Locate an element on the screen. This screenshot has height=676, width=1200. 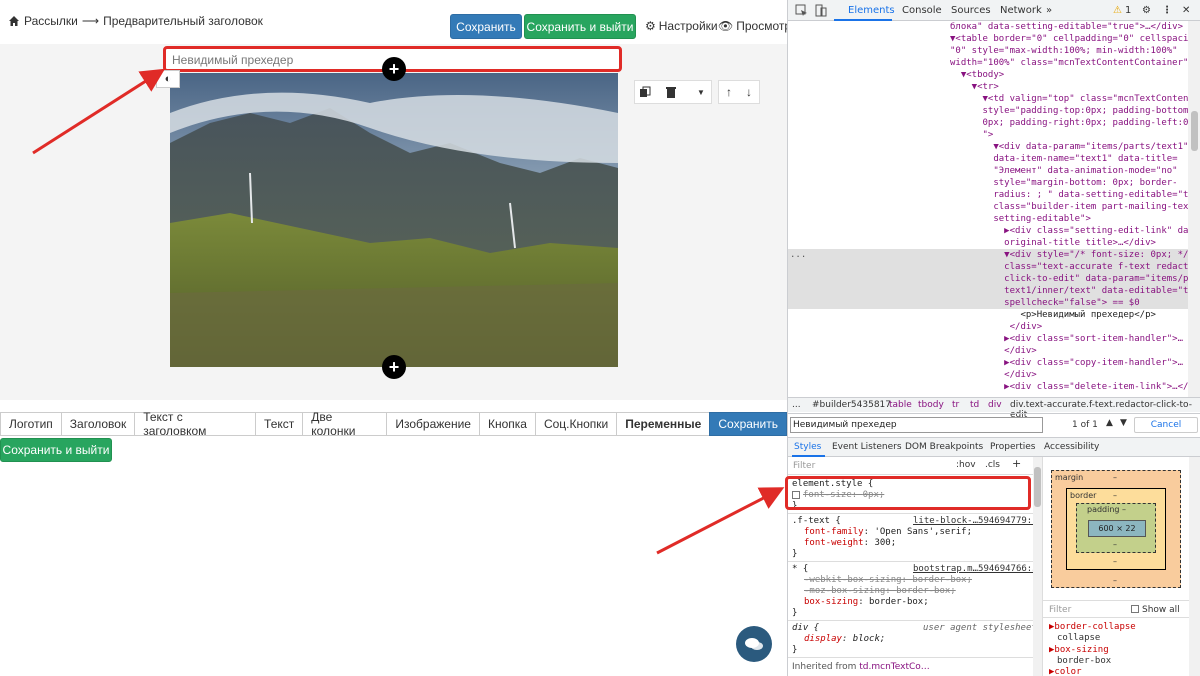
computed-scrollbar is located at coordinates (1194, 566).